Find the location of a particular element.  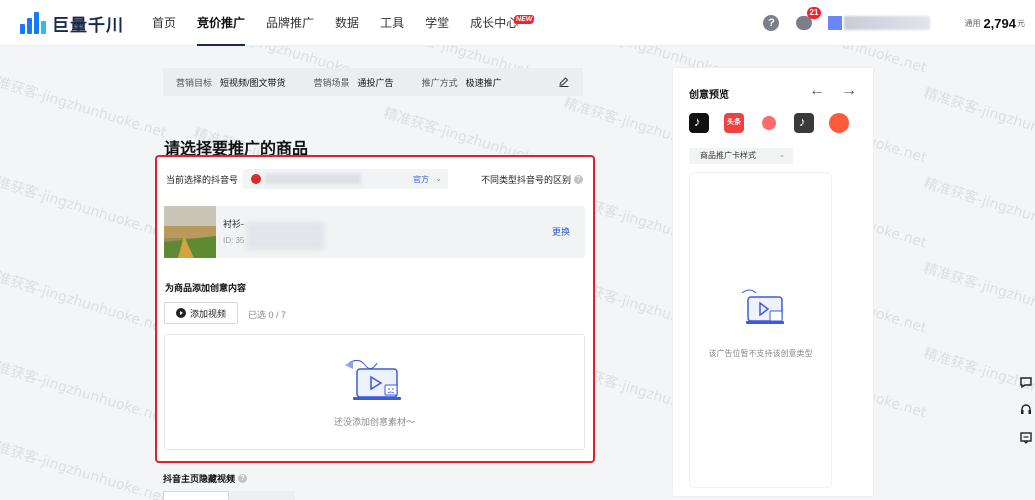

brand-name: 巨量千川 is located at coordinates (88, 25).